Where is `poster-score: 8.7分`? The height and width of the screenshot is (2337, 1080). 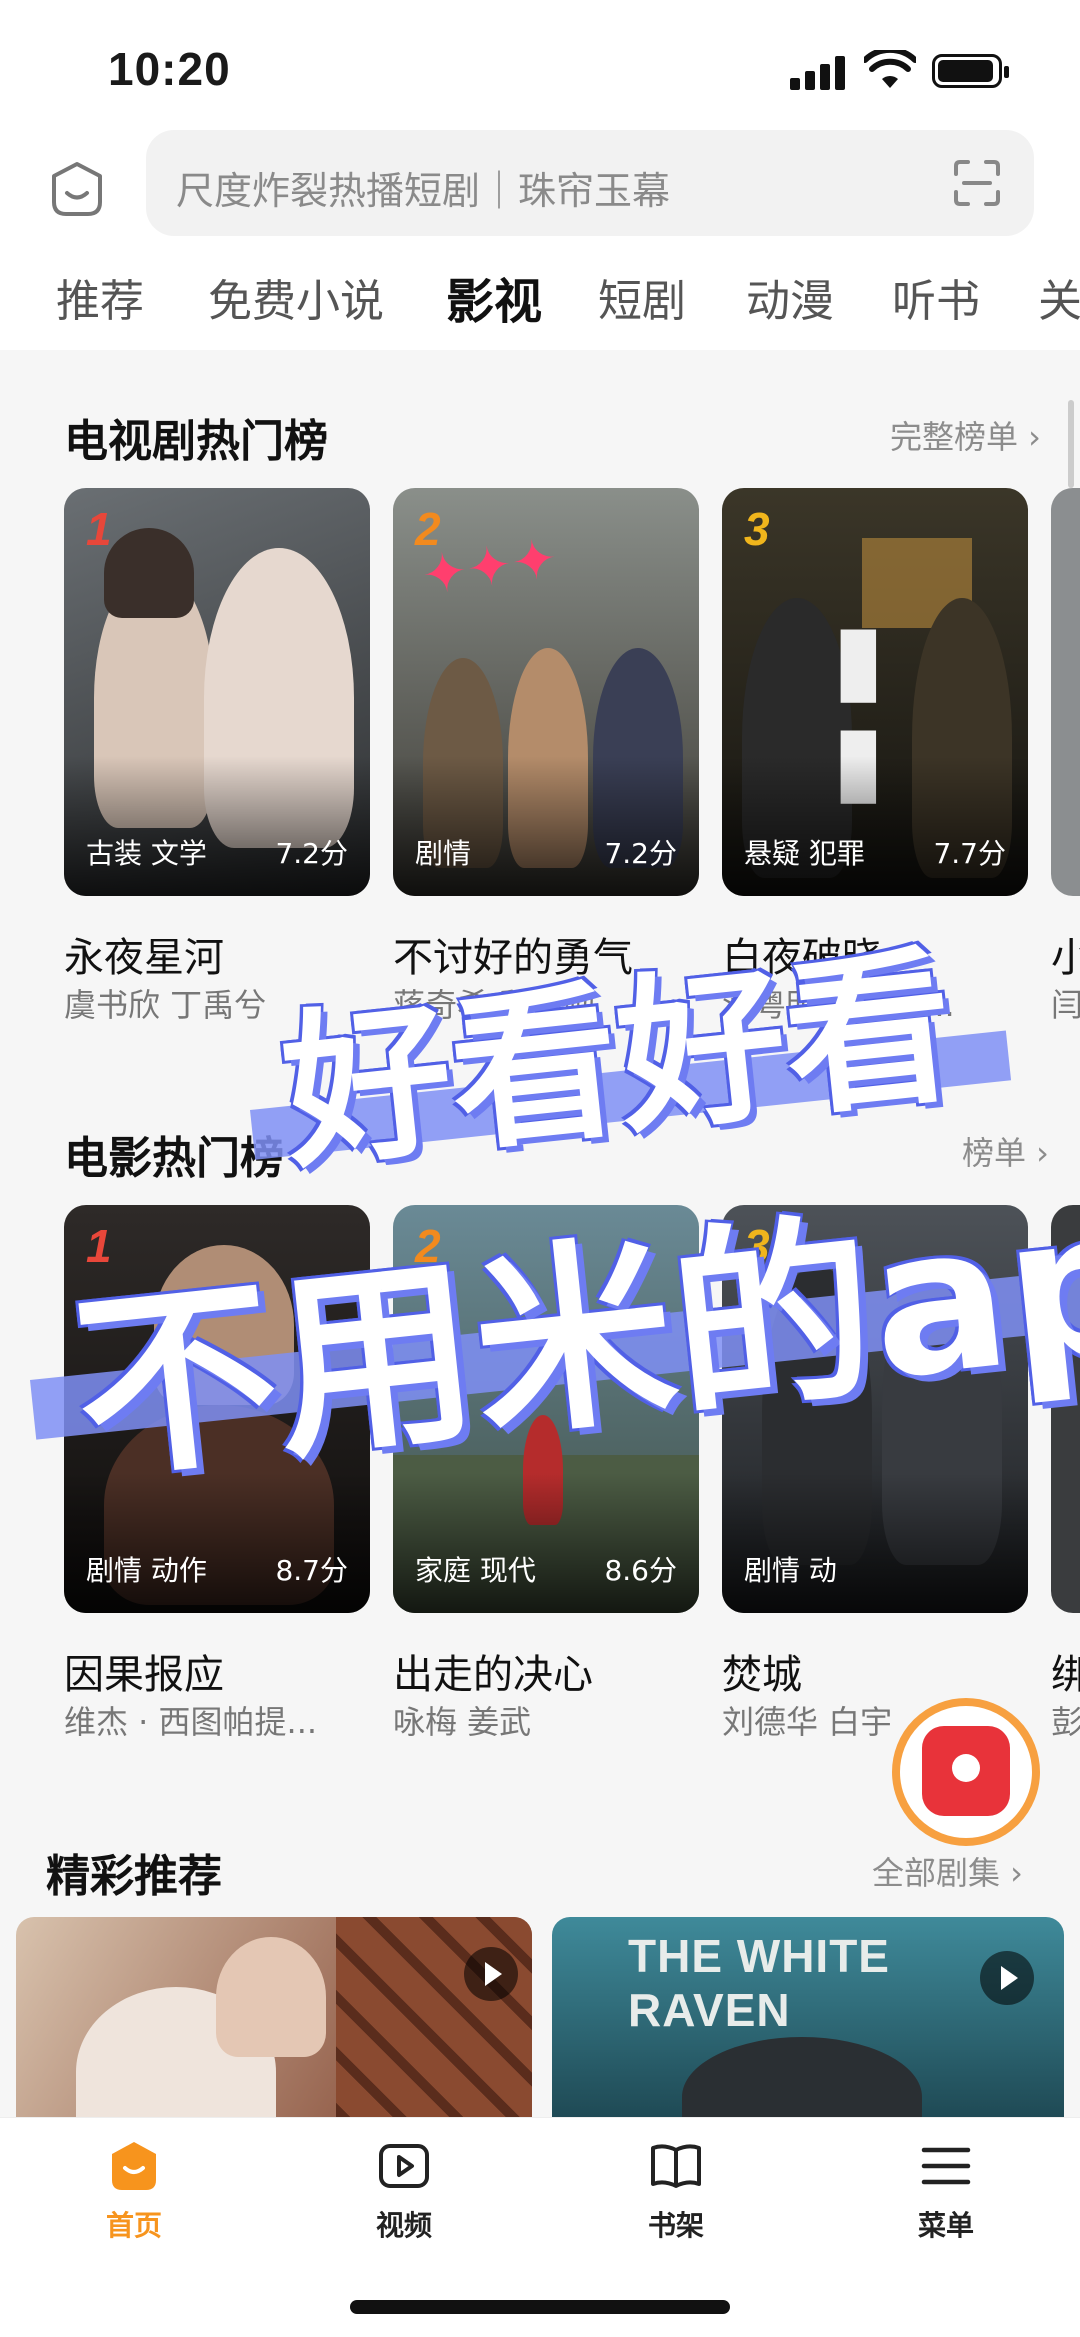 poster-score: 8.7分 is located at coordinates (311, 1570).